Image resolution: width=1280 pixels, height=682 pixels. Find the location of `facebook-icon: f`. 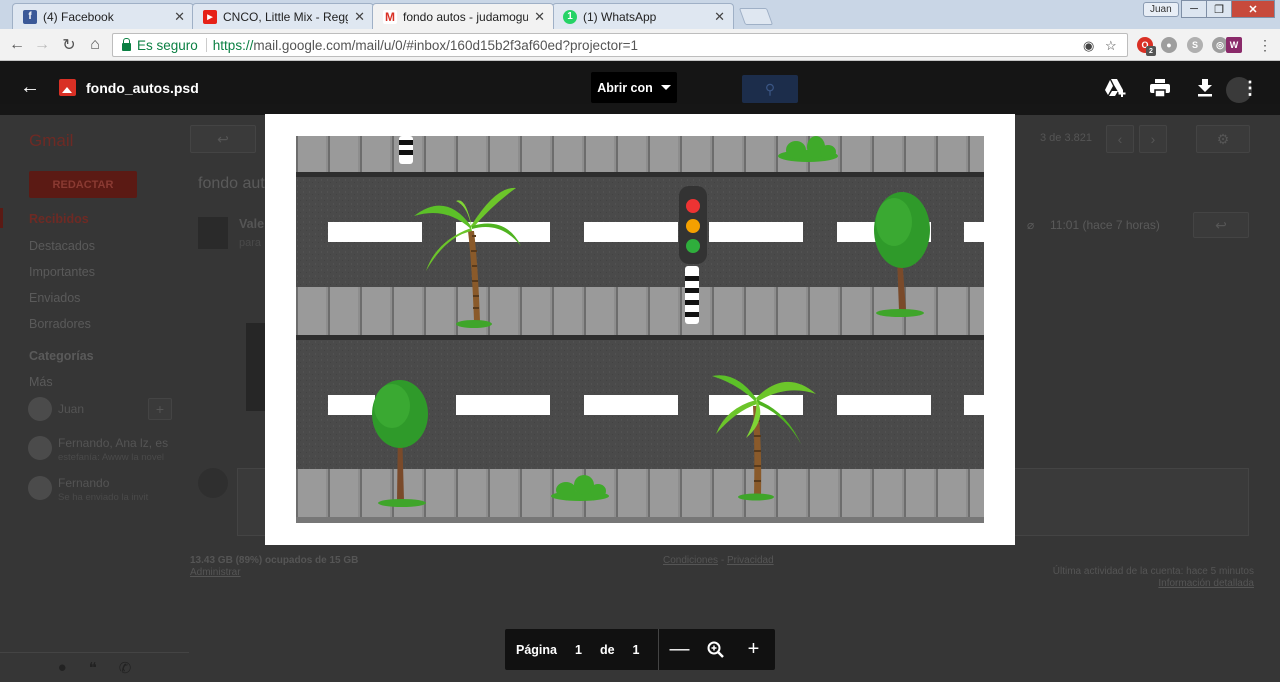

facebook-icon: f is located at coordinates (30, 16).